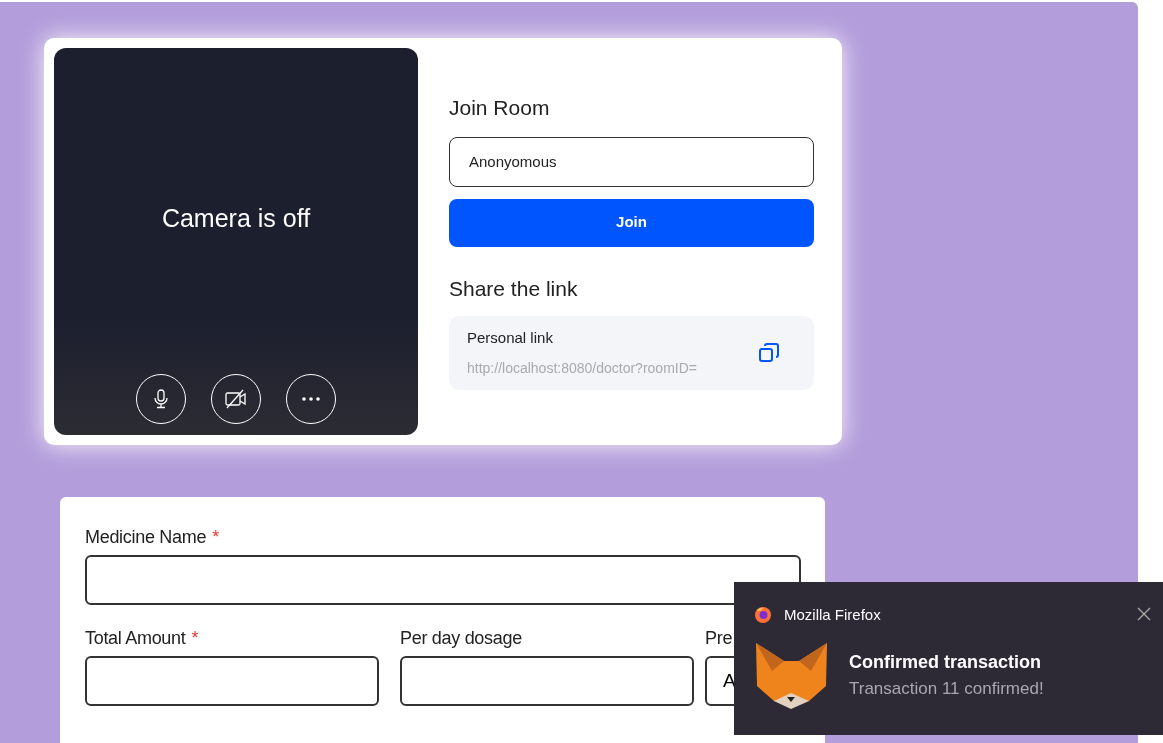 This screenshot has height=743, width=1163. I want to click on app-name: Mozilla Firefox, so click(832, 615).